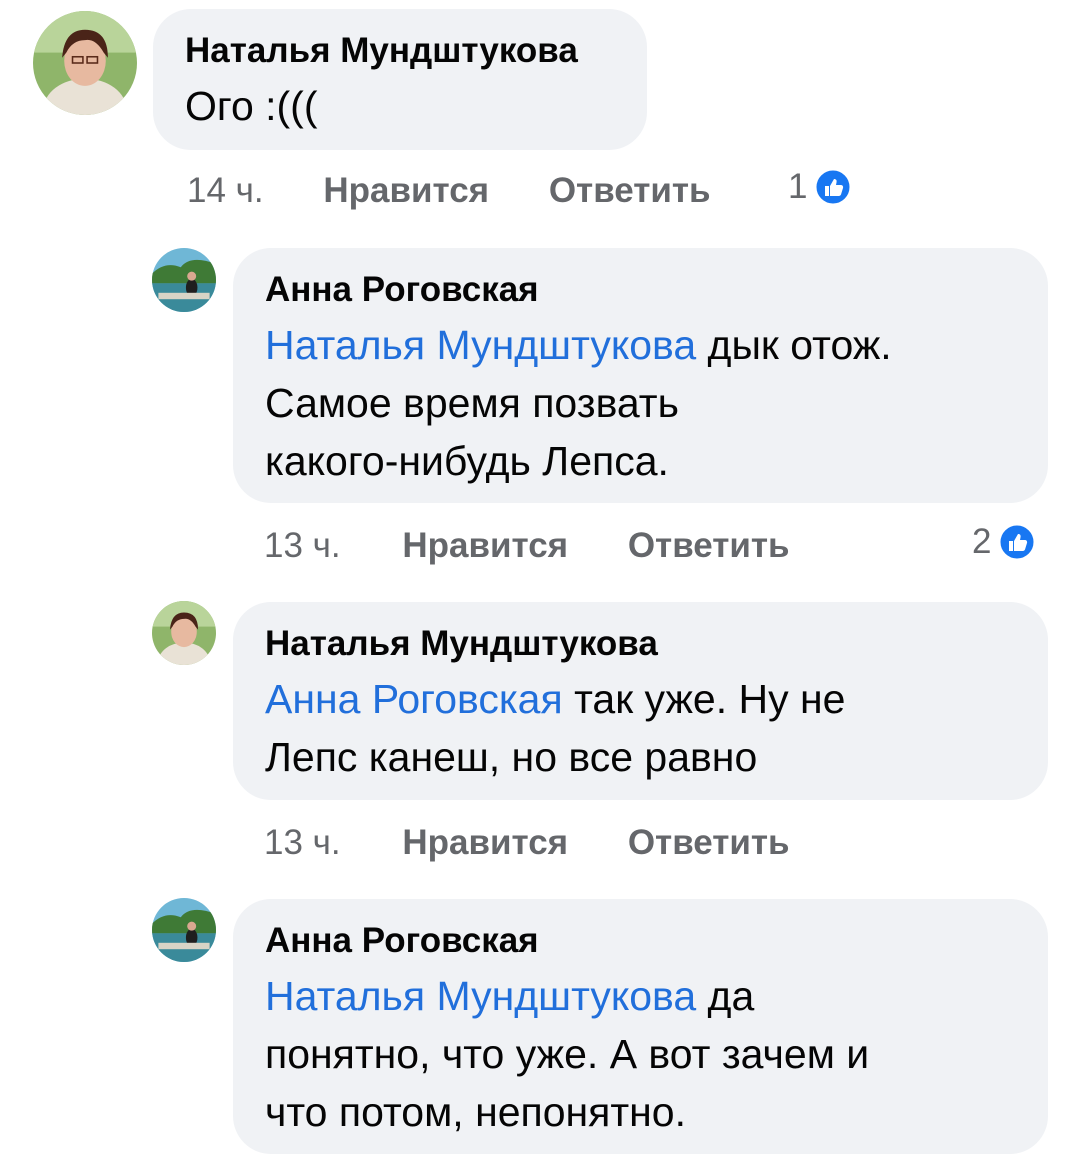  What do you see at coordinates (567, 1054) in the screenshot?
I see `comment-text-part: понятно, что уже. А вот зачем и` at bounding box center [567, 1054].